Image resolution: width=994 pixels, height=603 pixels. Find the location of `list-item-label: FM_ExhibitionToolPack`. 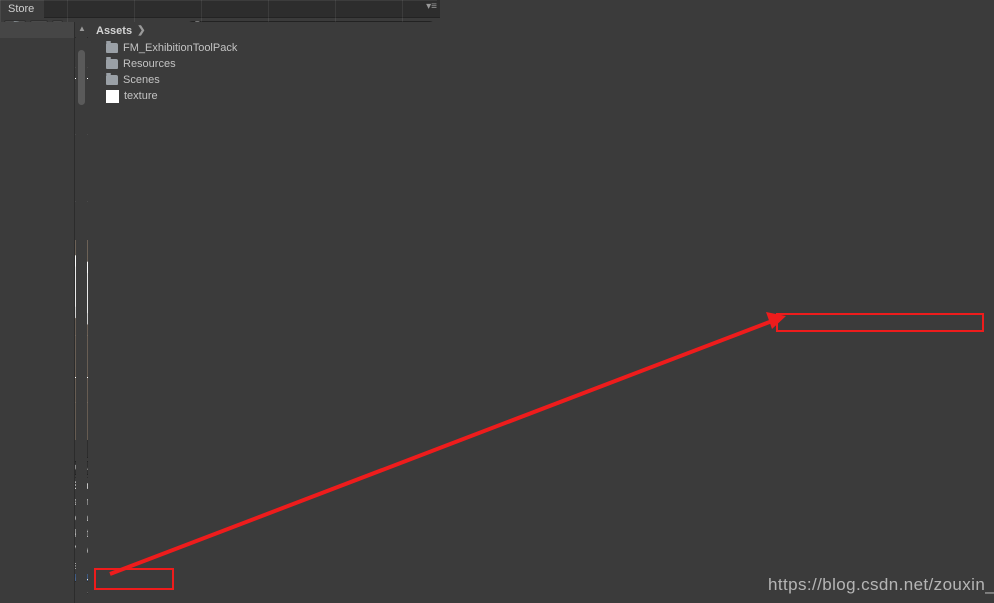

list-item-label: FM_ExhibitionToolPack is located at coordinates (180, 48).